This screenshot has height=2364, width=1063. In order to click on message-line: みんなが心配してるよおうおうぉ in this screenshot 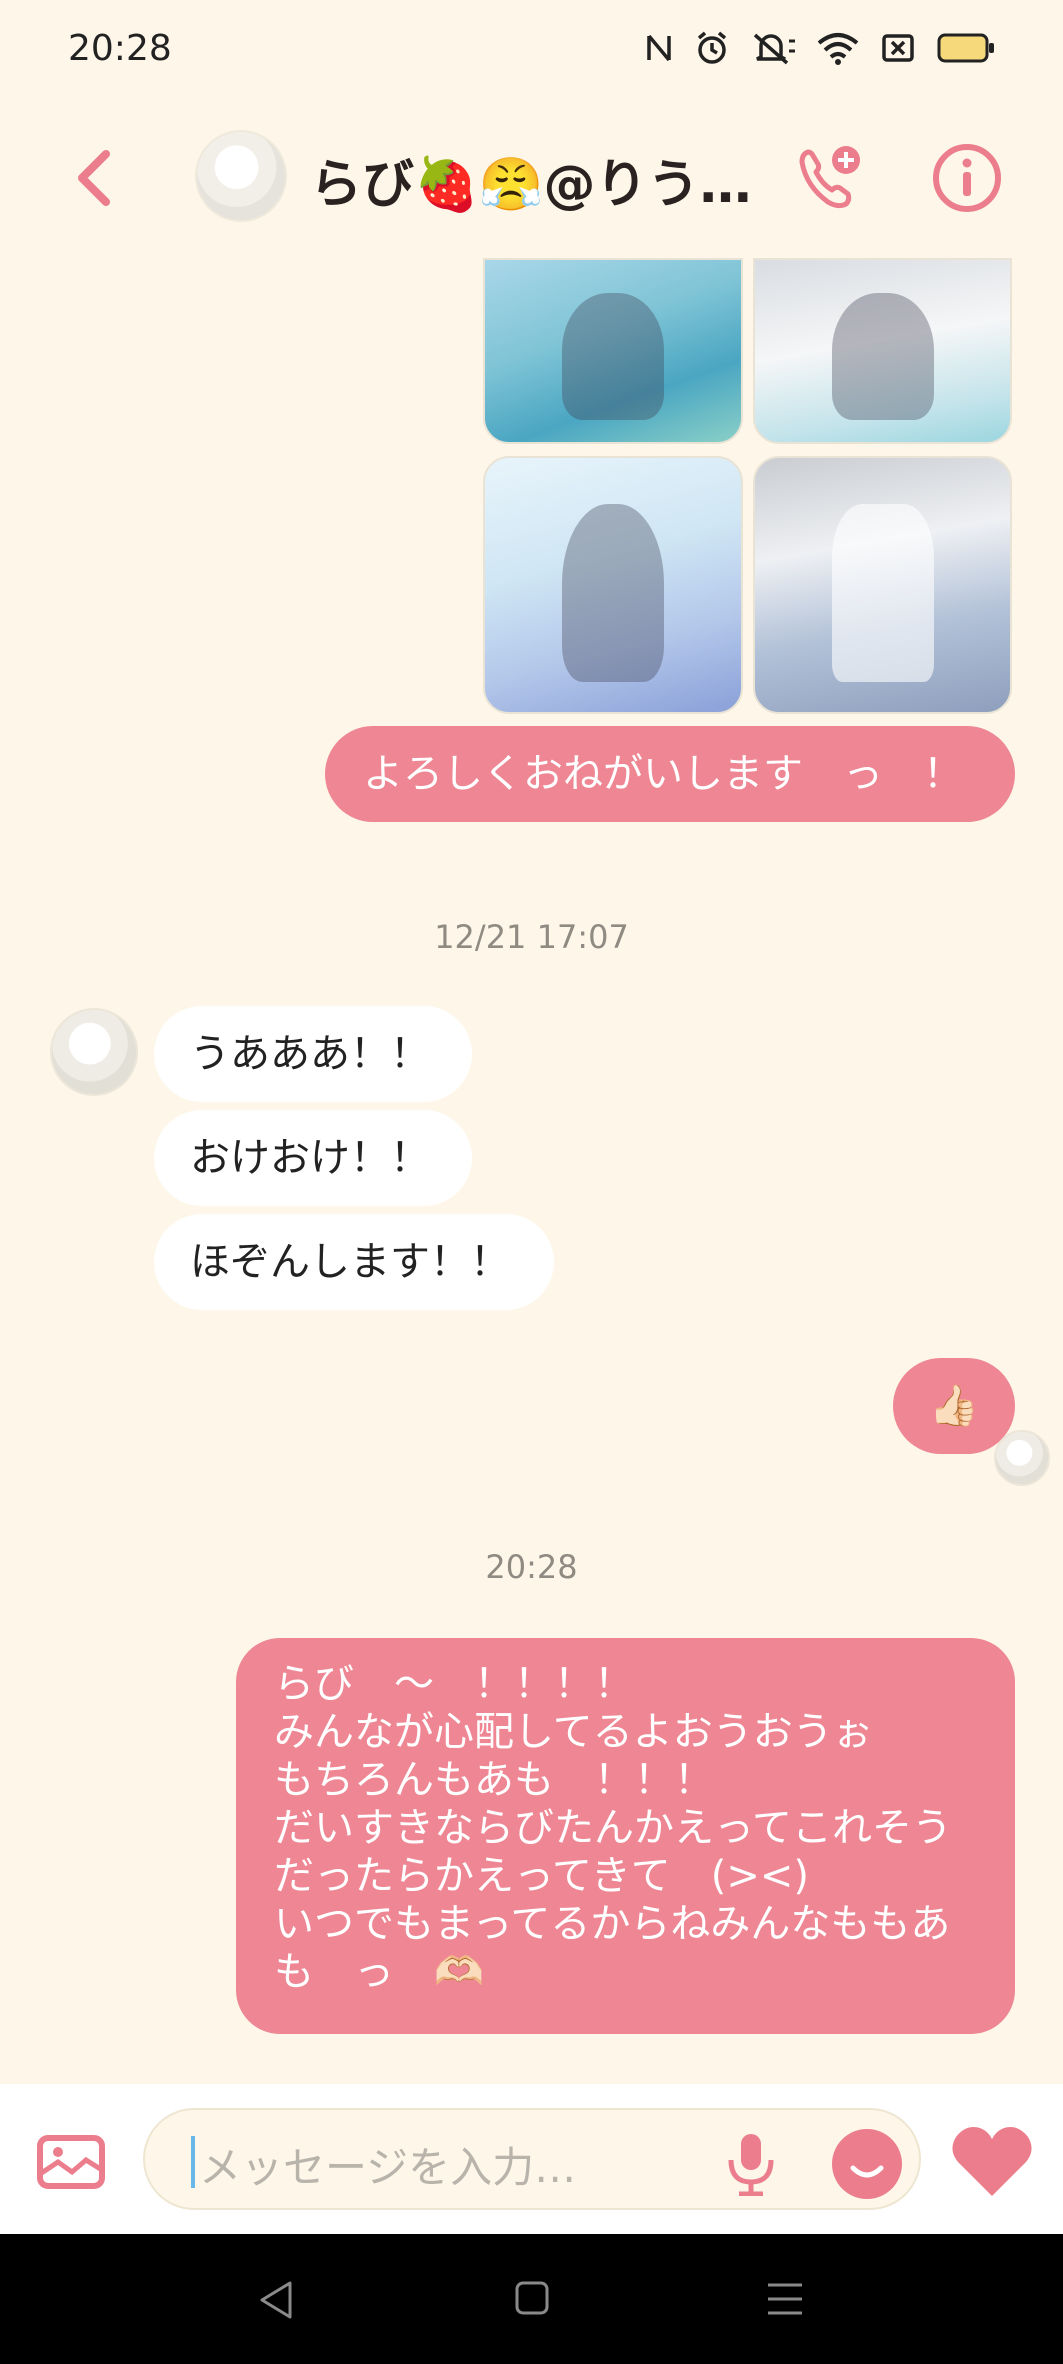, I will do `click(573, 1732)`.